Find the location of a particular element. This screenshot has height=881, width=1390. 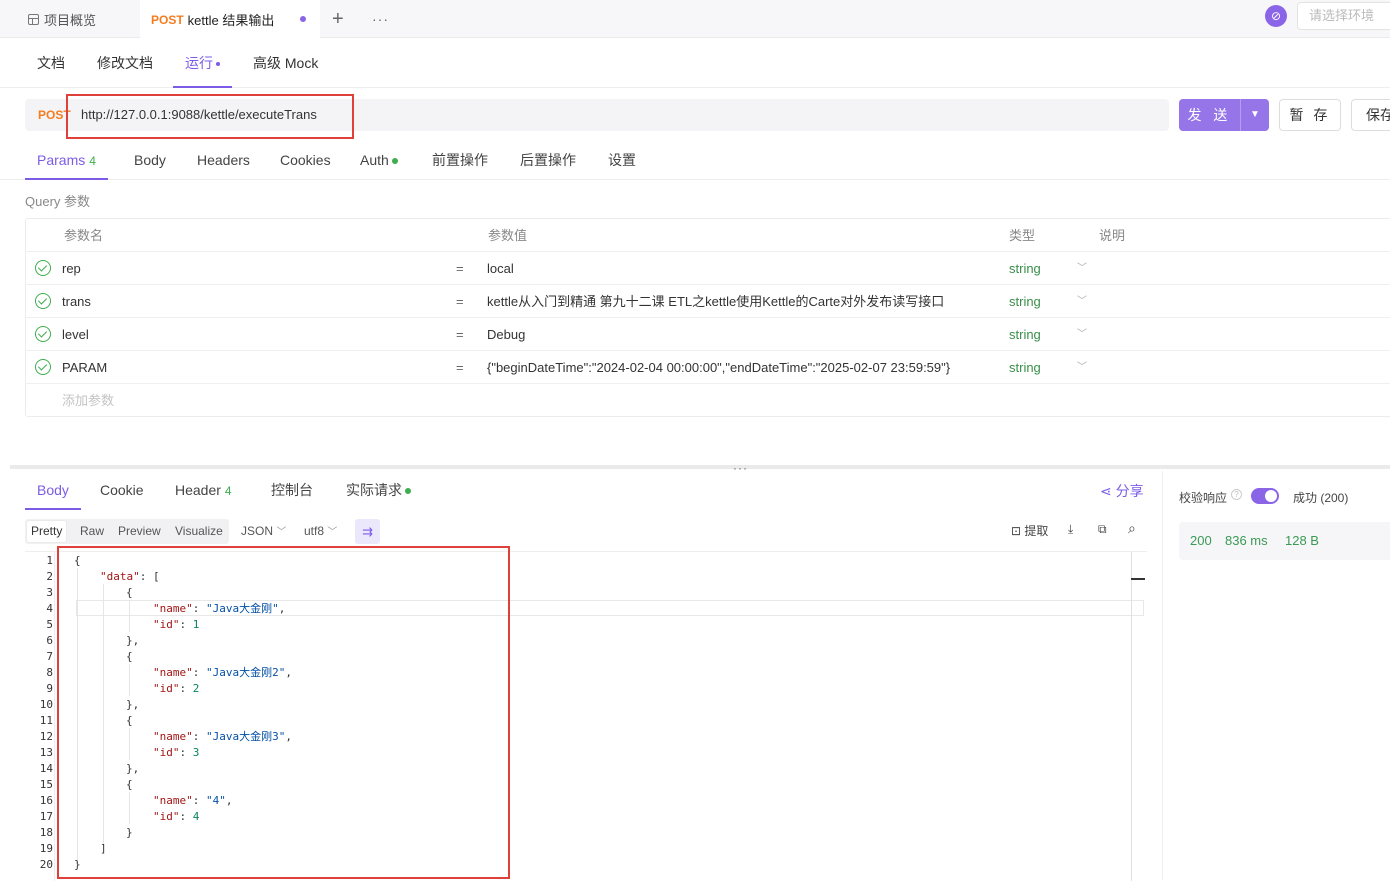

header-count: 4 is located at coordinates (228, 491).